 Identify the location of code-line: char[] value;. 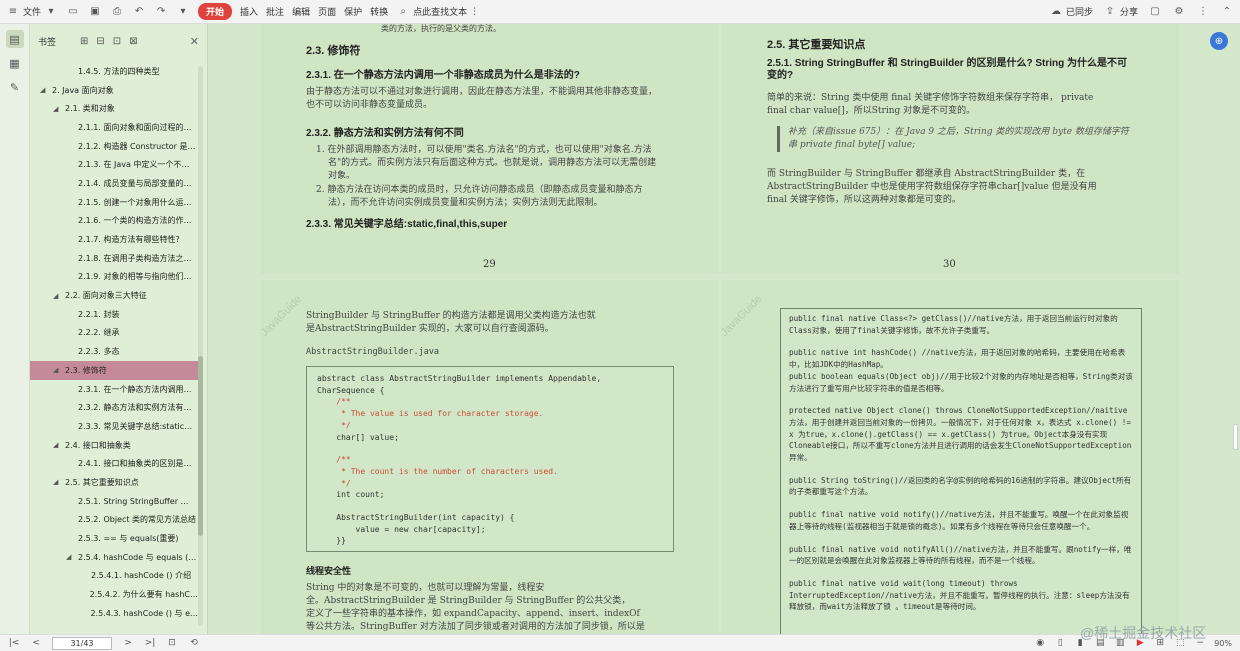
(358, 437).